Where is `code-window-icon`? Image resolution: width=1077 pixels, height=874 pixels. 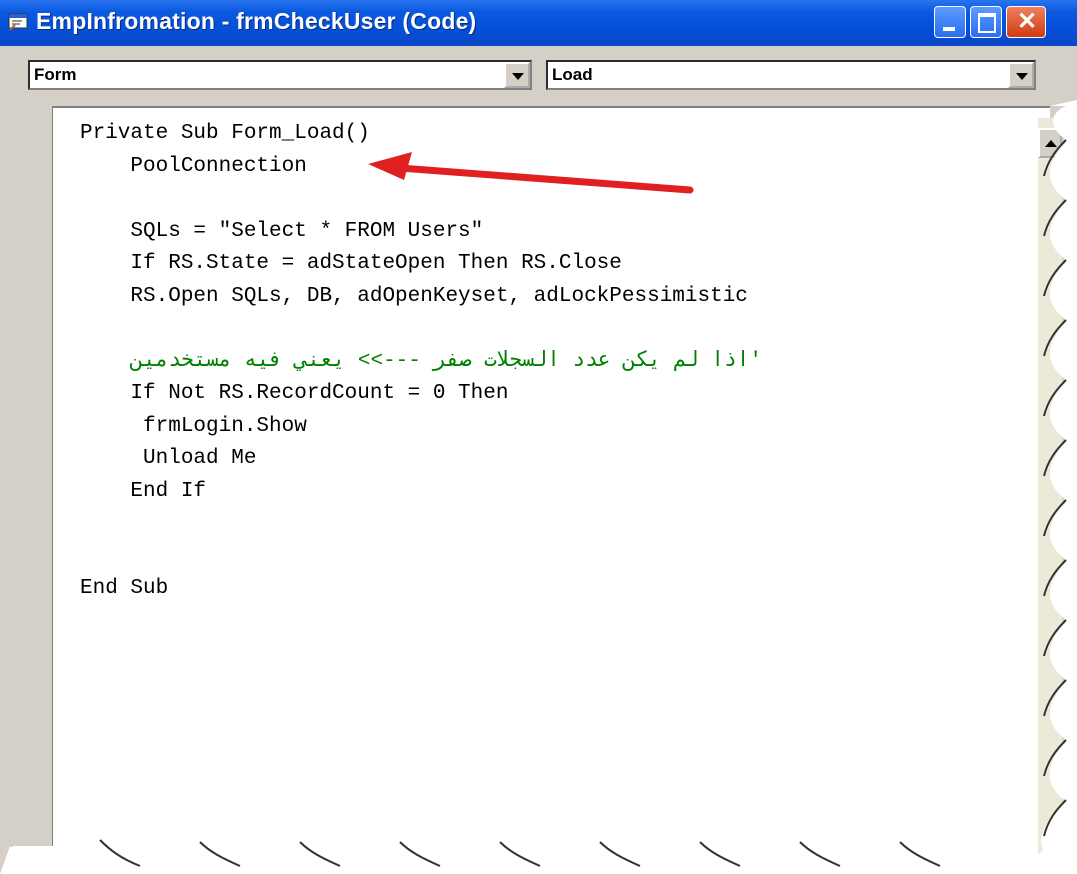
code-window-icon is located at coordinates (18, 22).